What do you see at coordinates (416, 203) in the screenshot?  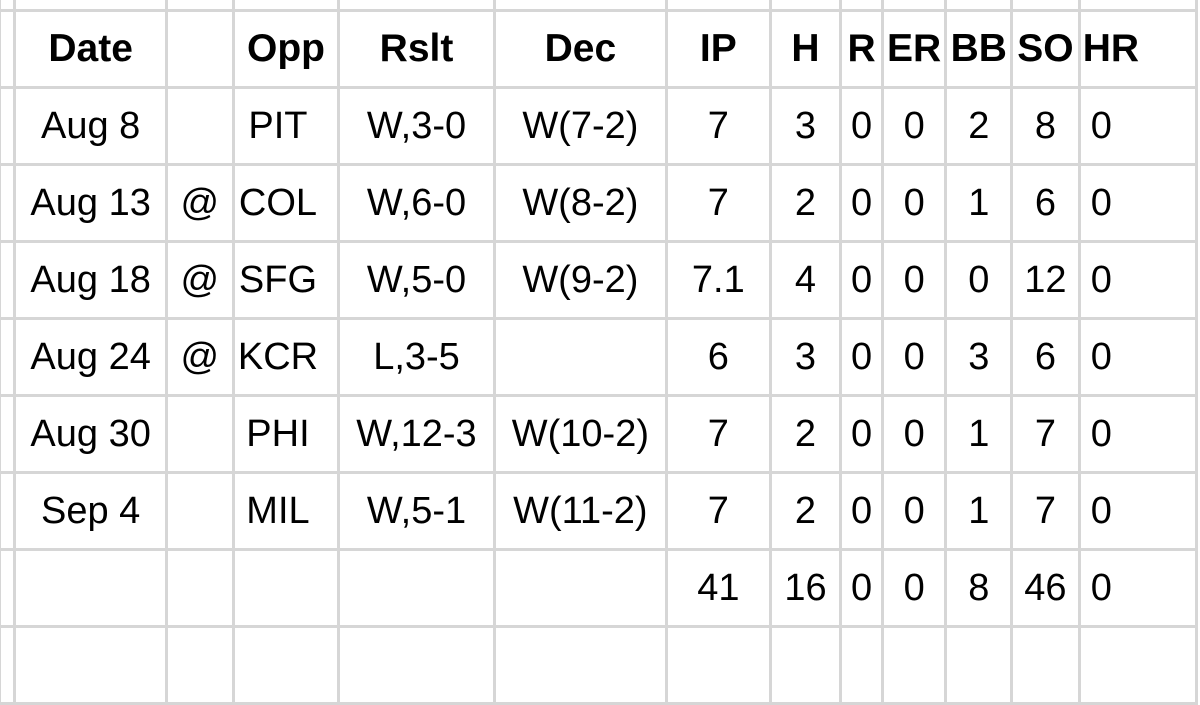 I see `cell-result: W,6-0` at bounding box center [416, 203].